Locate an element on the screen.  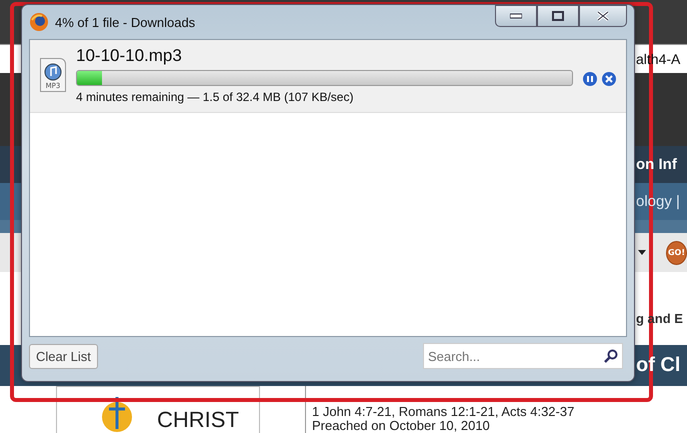
cancel-icon is located at coordinates (609, 79).